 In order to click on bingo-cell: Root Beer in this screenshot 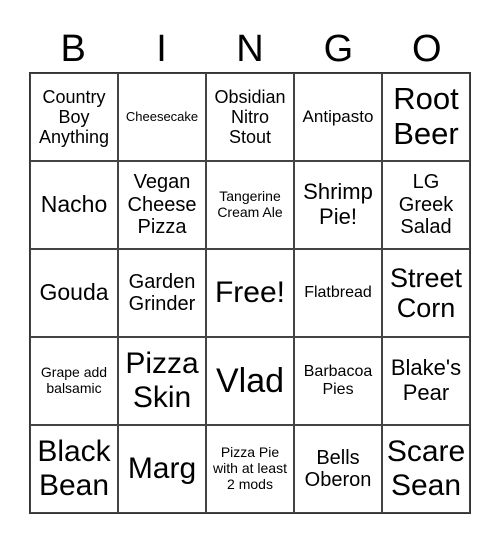, I will do `click(426, 117)`.